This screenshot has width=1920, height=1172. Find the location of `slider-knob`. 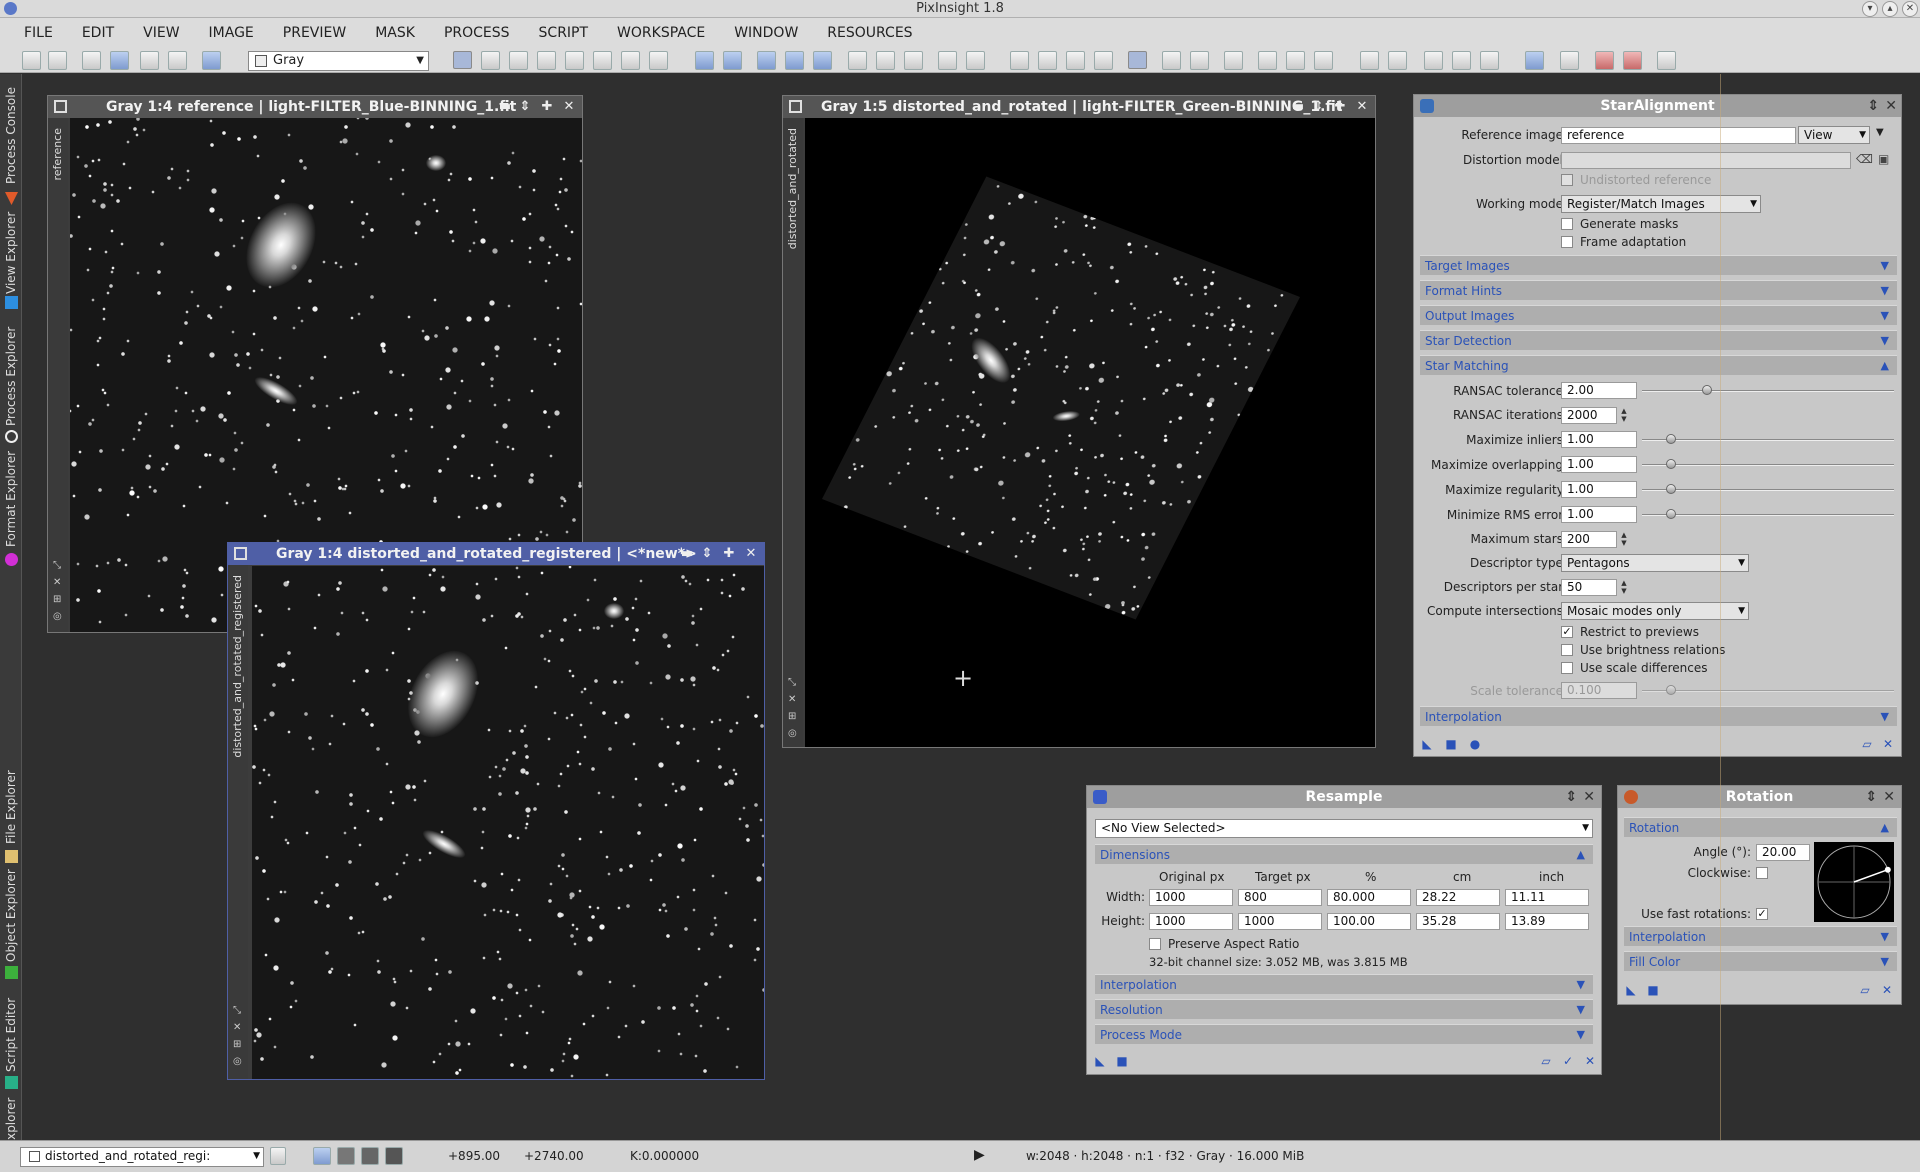

slider-knob is located at coordinates (1671, 489).